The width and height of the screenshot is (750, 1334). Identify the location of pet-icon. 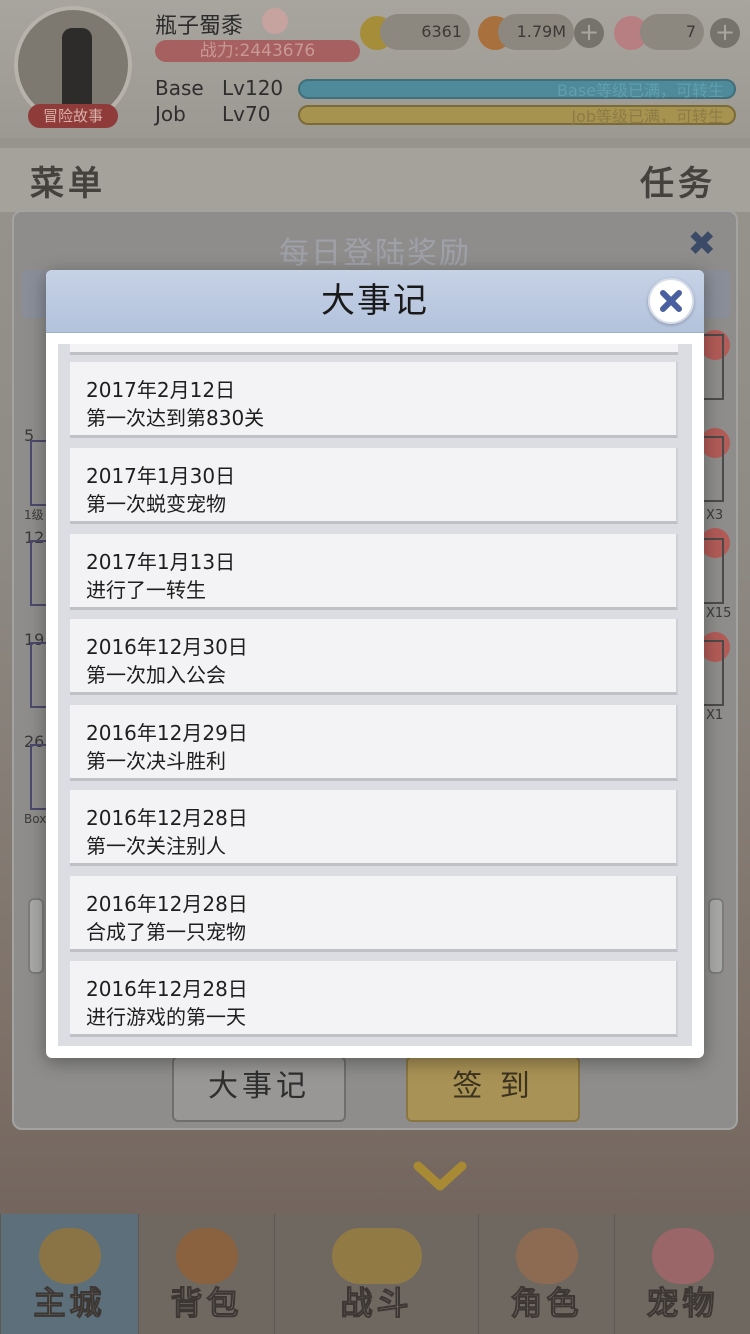
(682, 1256).